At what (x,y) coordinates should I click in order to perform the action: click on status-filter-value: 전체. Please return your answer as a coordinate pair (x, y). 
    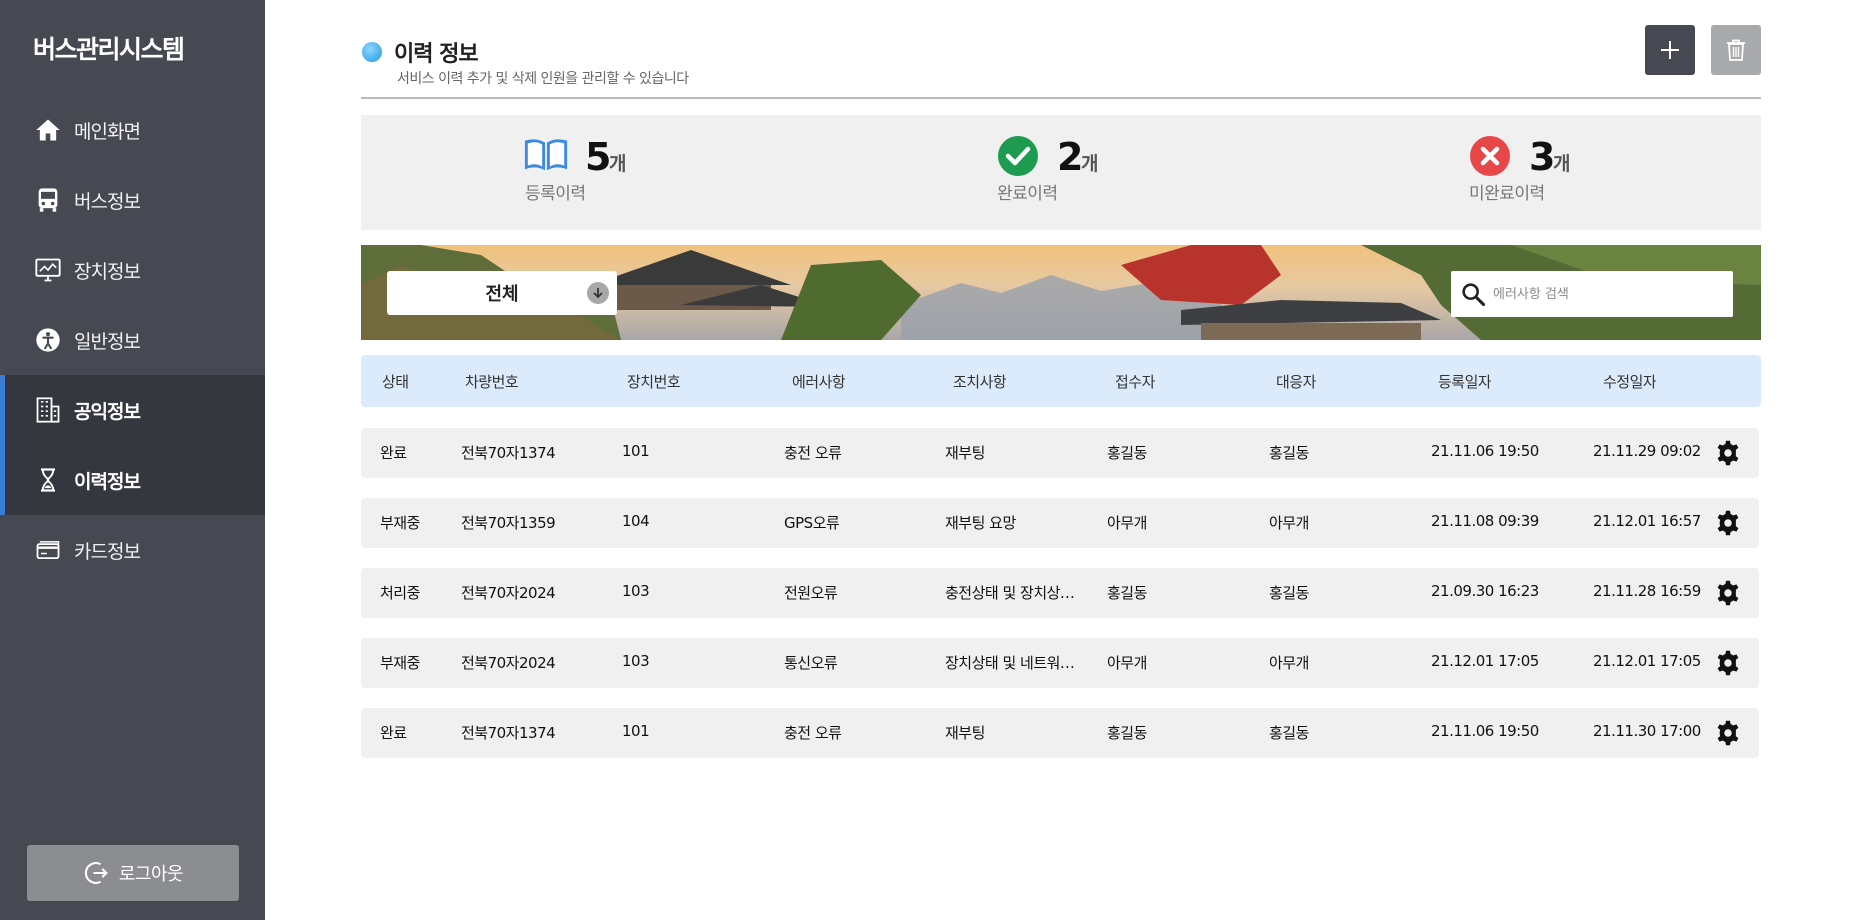
    Looking at the image, I should click on (502, 294).